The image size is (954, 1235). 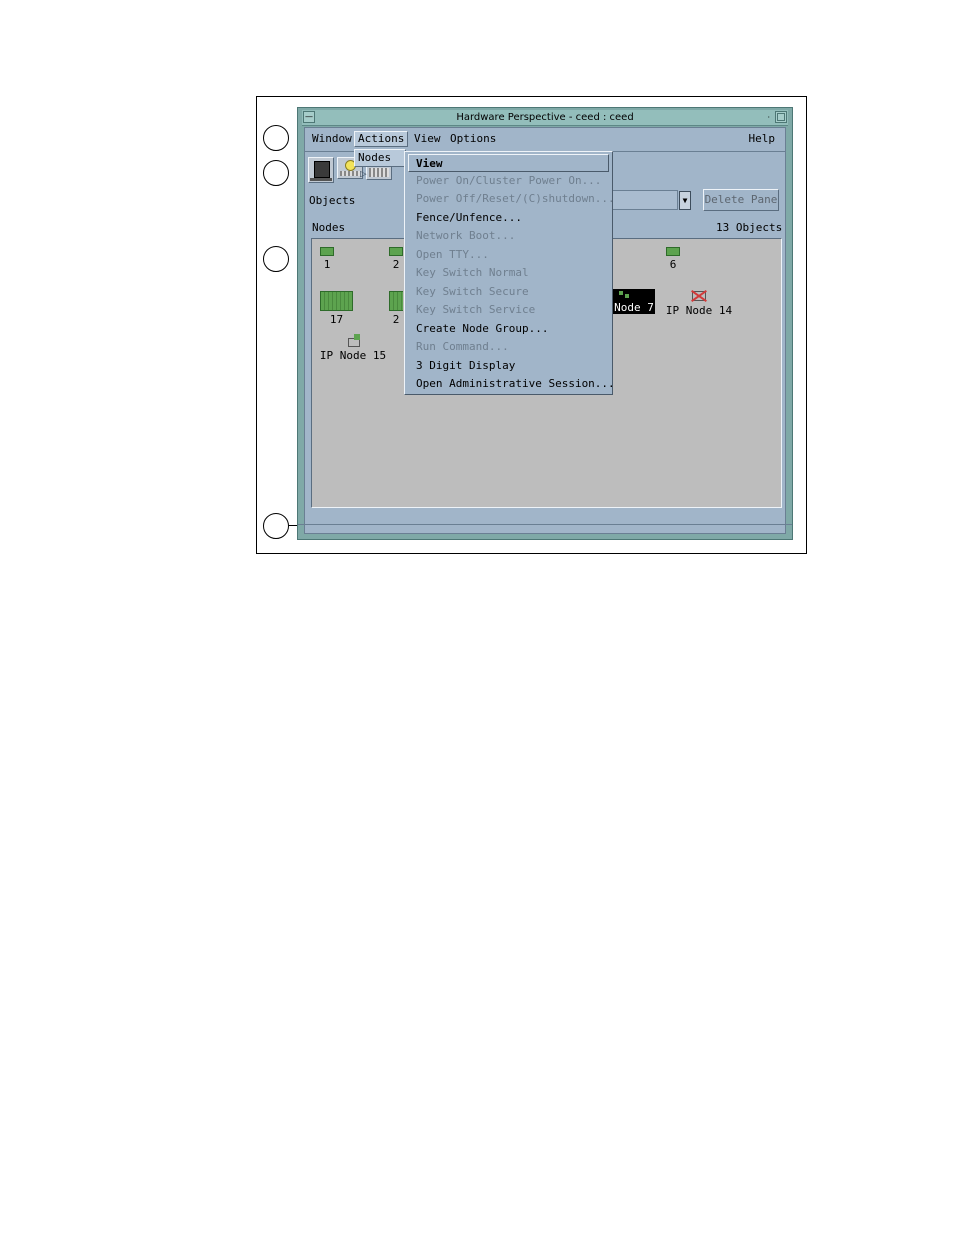 What do you see at coordinates (381, 139) in the screenshot?
I see `menu-actions: Actions` at bounding box center [381, 139].